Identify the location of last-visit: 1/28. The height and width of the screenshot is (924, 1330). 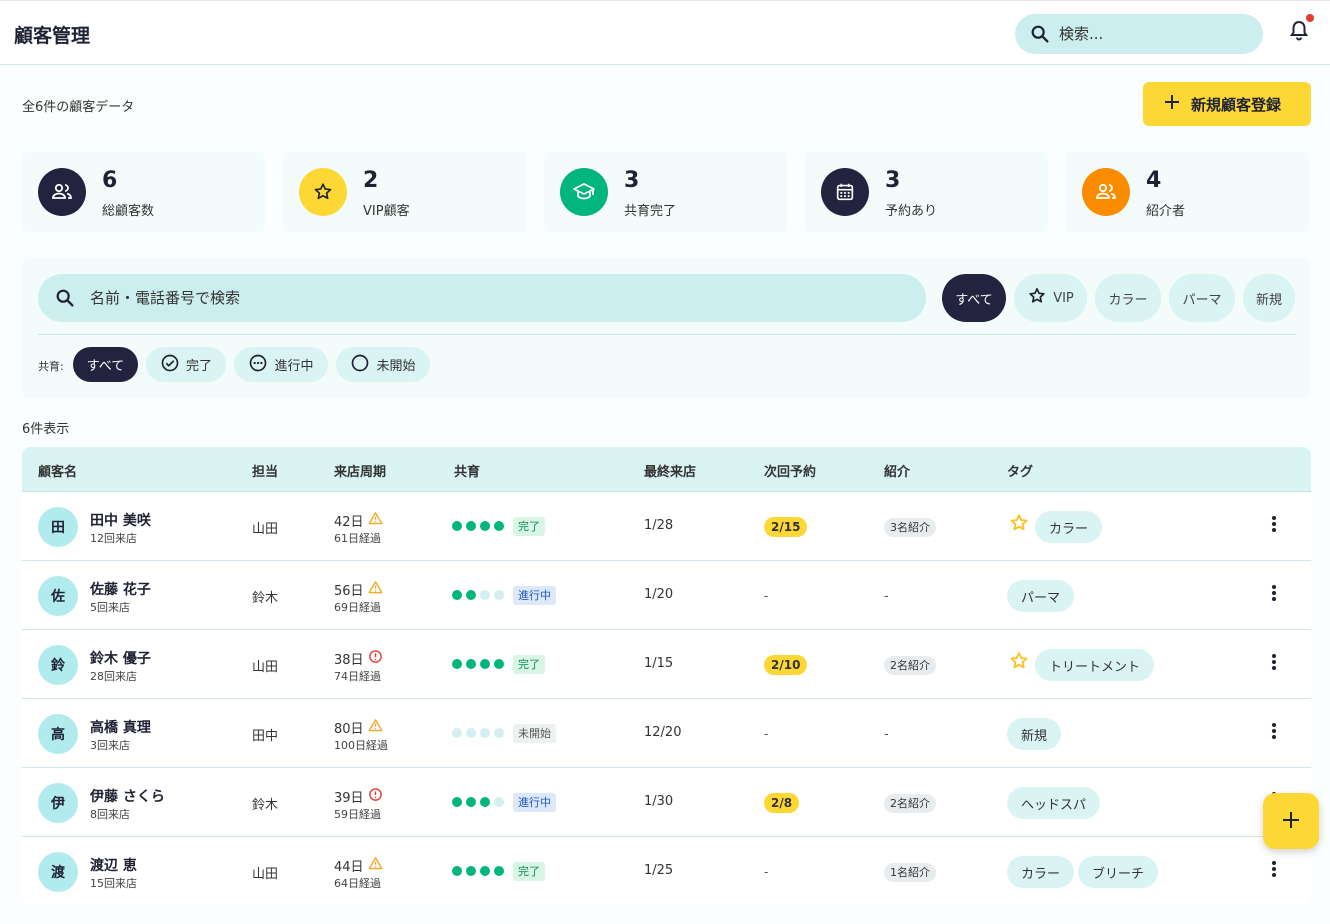
(659, 525).